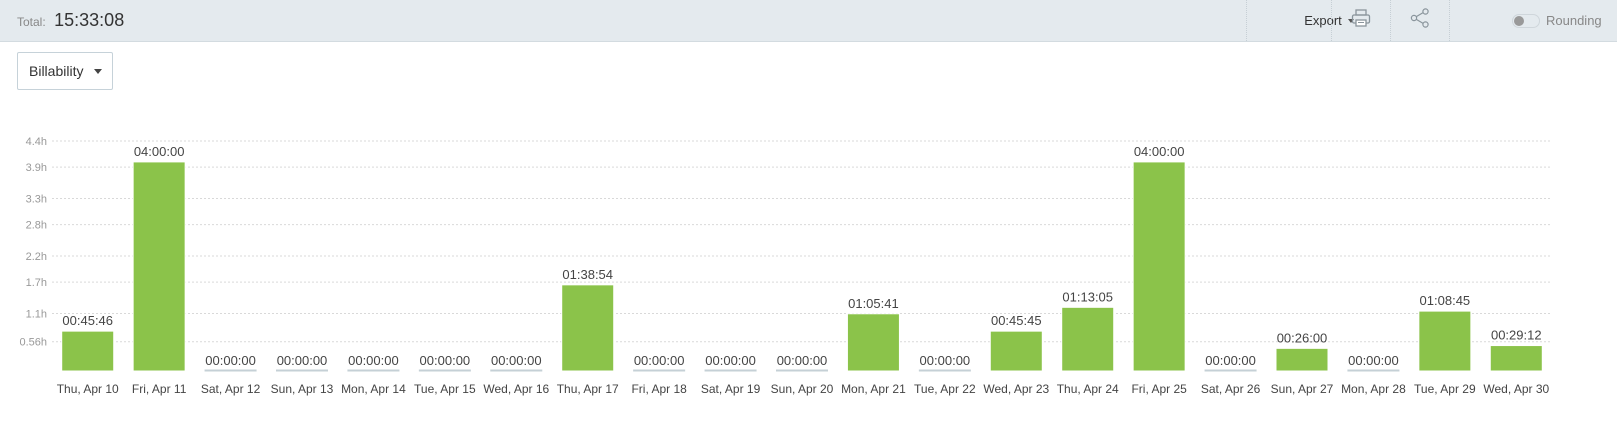 The width and height of the screenshot is (1617, 424). Describe the element at coordinates (159, 389) in the screenshot. I see `x-category-label: Fri, Apr 11` at that location.